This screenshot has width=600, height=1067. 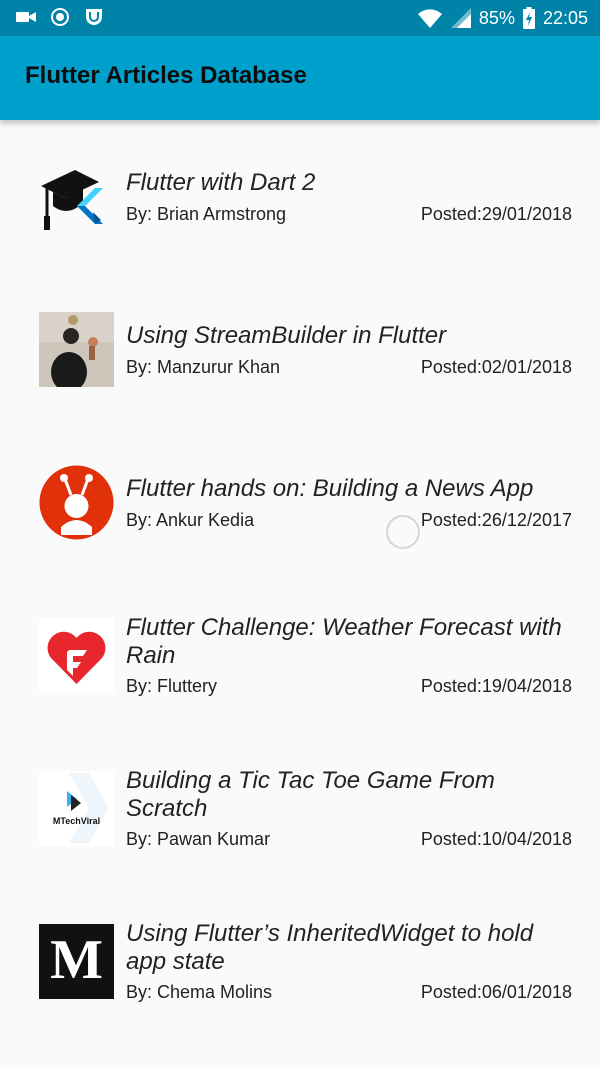 What do you see at coordinates (206, 214) in the screenshot?
I see `article-author: By: Brian Armstrong` at bounding box center [206, 214].